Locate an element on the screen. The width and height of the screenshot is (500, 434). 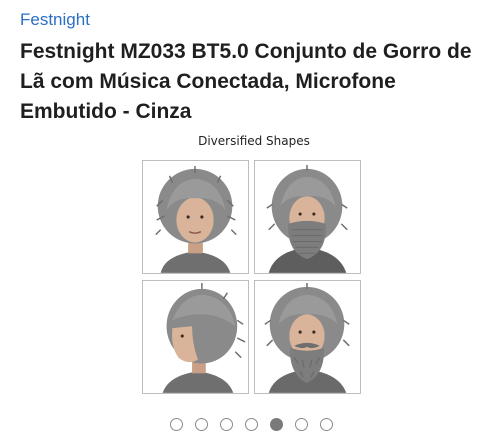
product-image-beard is located at coordinates (307, 337).